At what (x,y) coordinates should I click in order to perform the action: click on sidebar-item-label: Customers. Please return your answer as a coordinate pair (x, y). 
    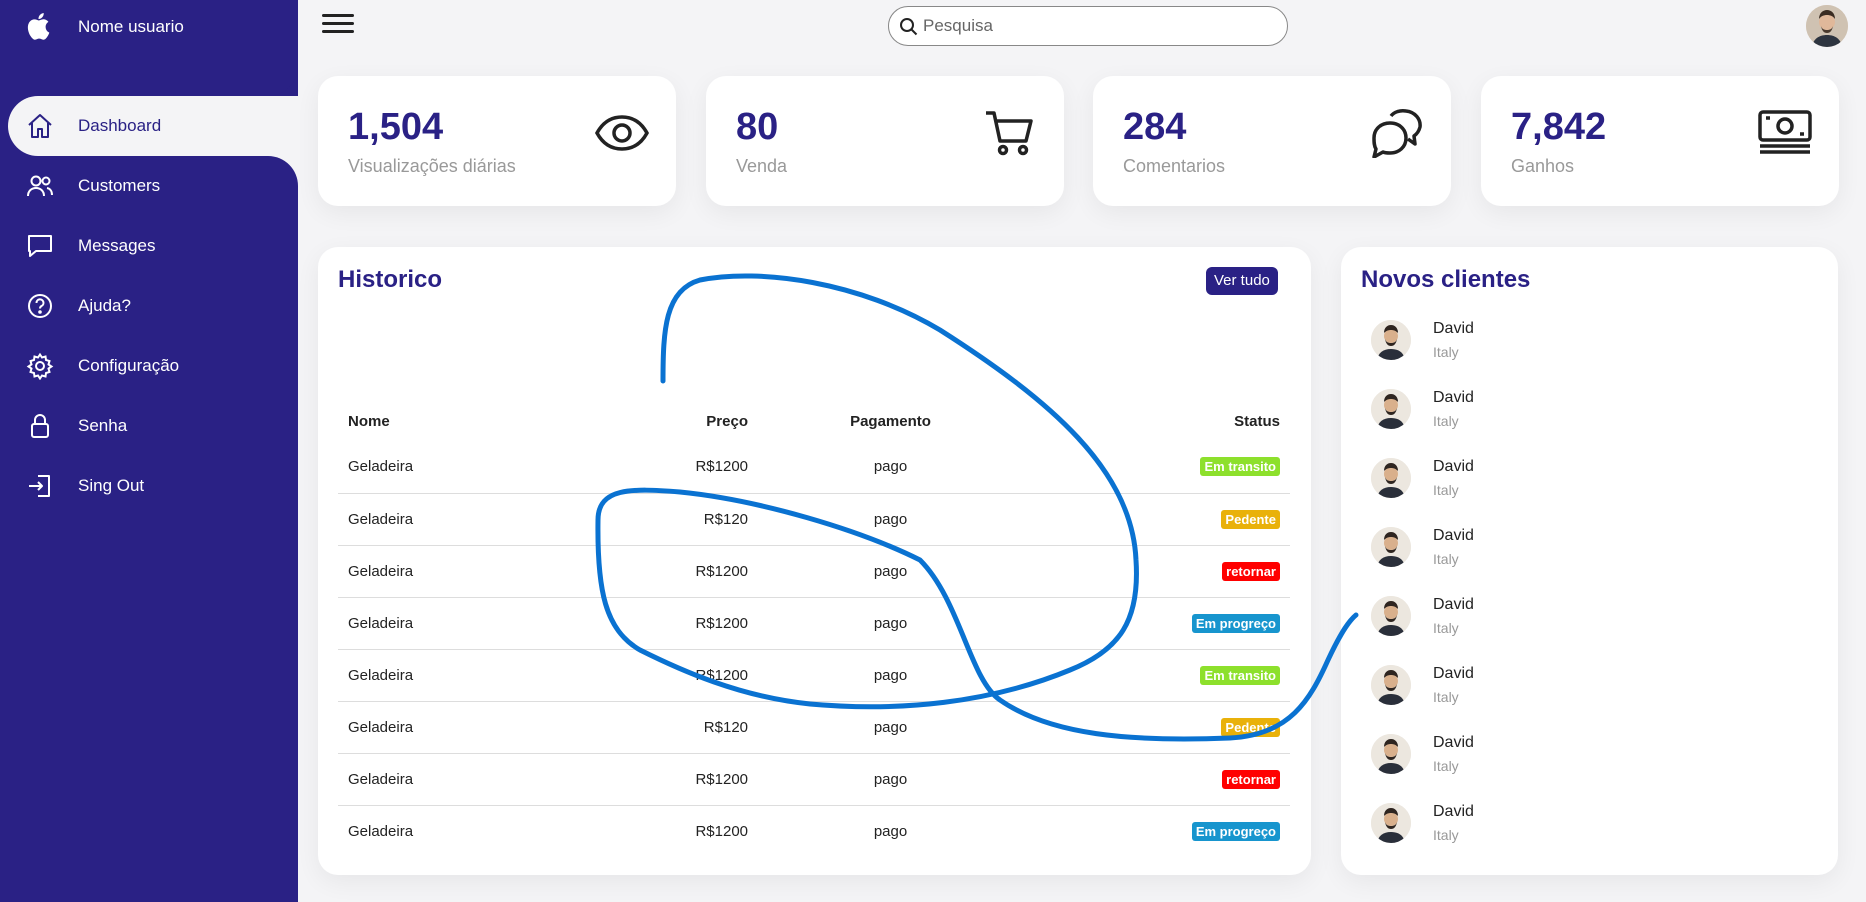
    Looking at the image, I should click on (119, 185).